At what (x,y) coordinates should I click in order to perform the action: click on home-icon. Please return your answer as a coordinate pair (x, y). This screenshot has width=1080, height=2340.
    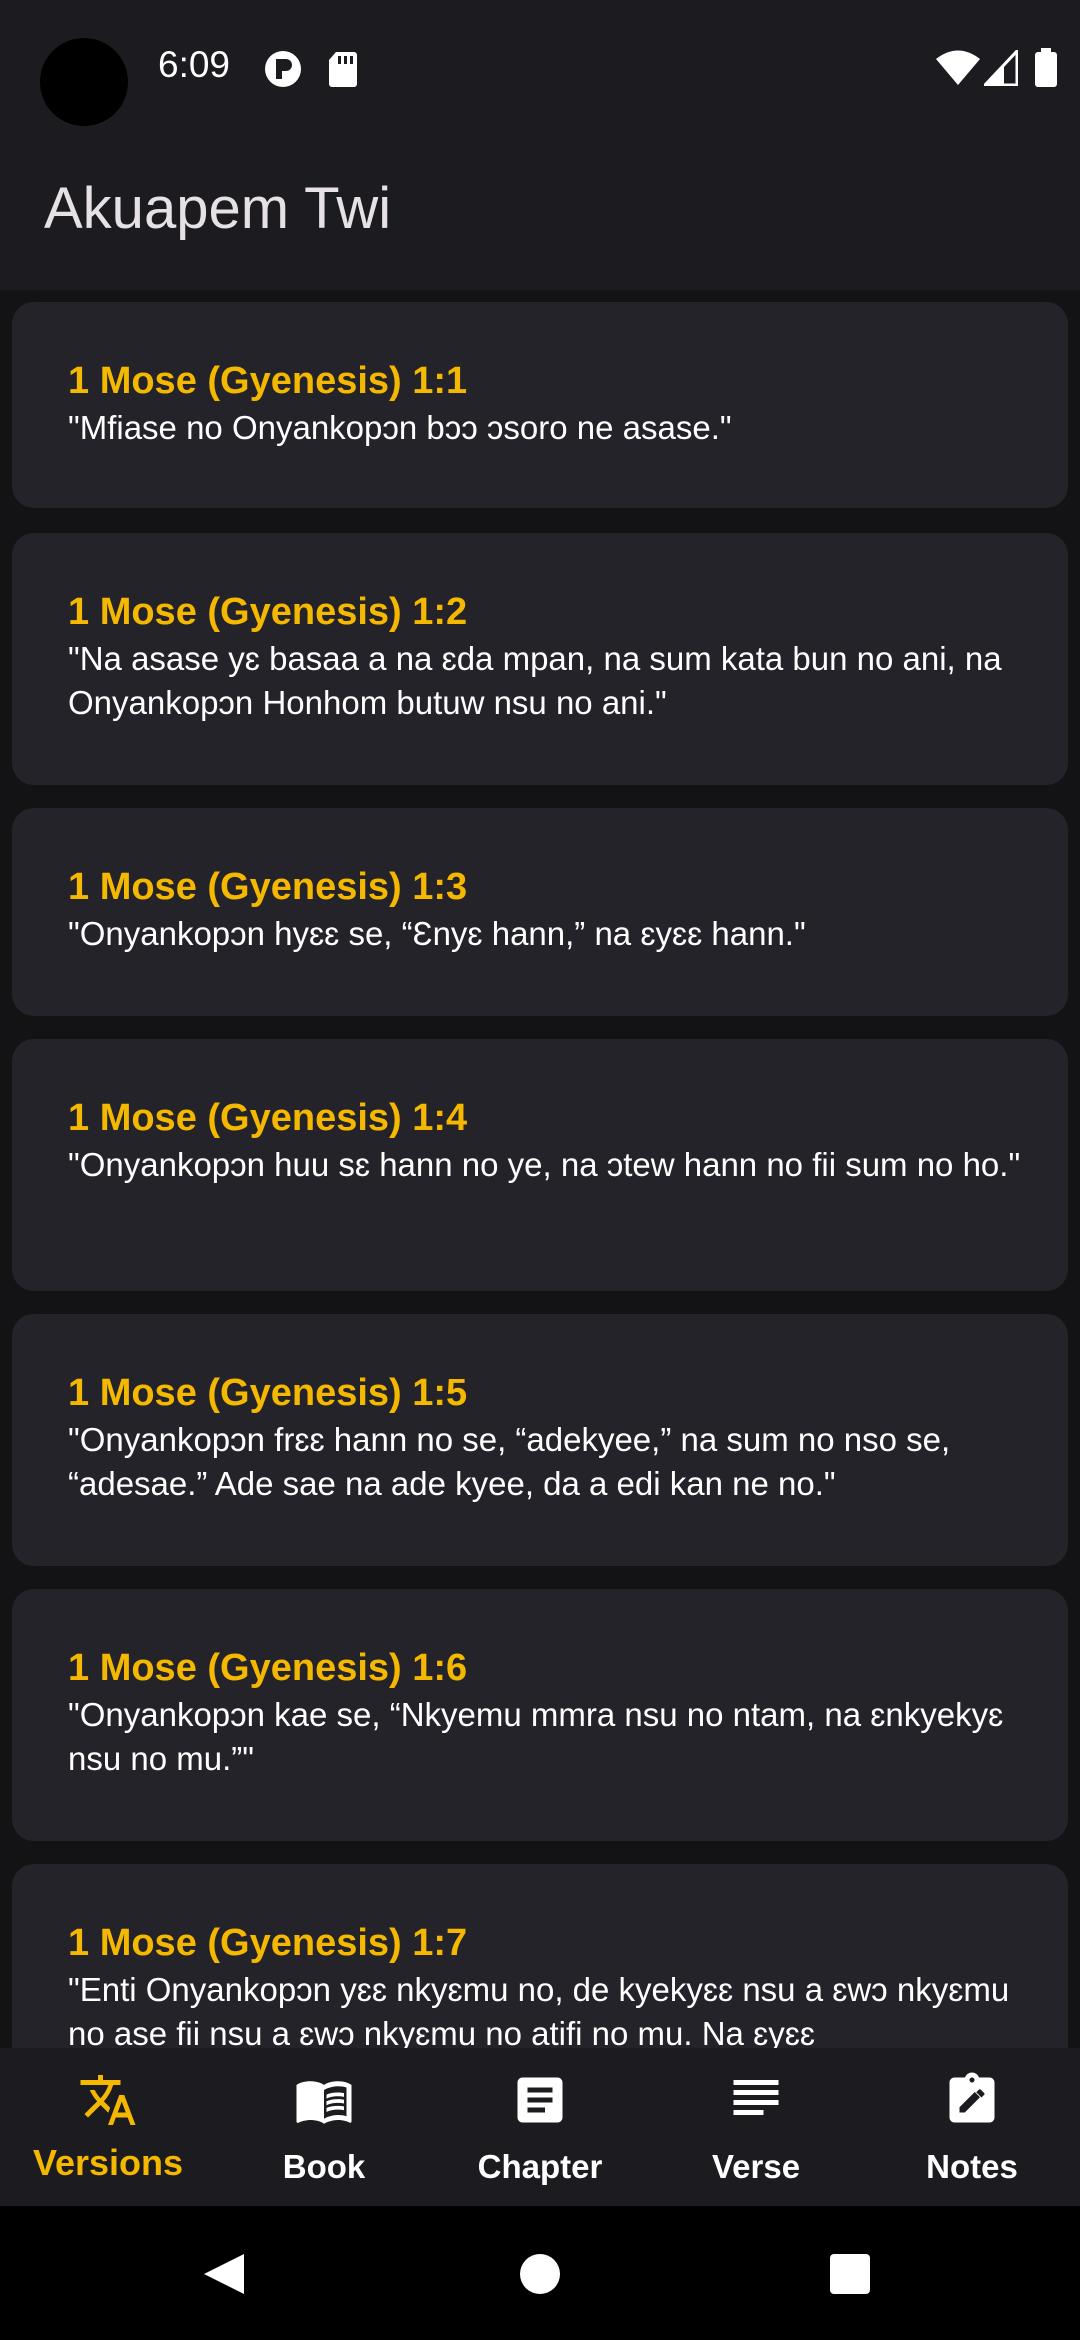
    Looking at the image, I should click on (540, 2274).